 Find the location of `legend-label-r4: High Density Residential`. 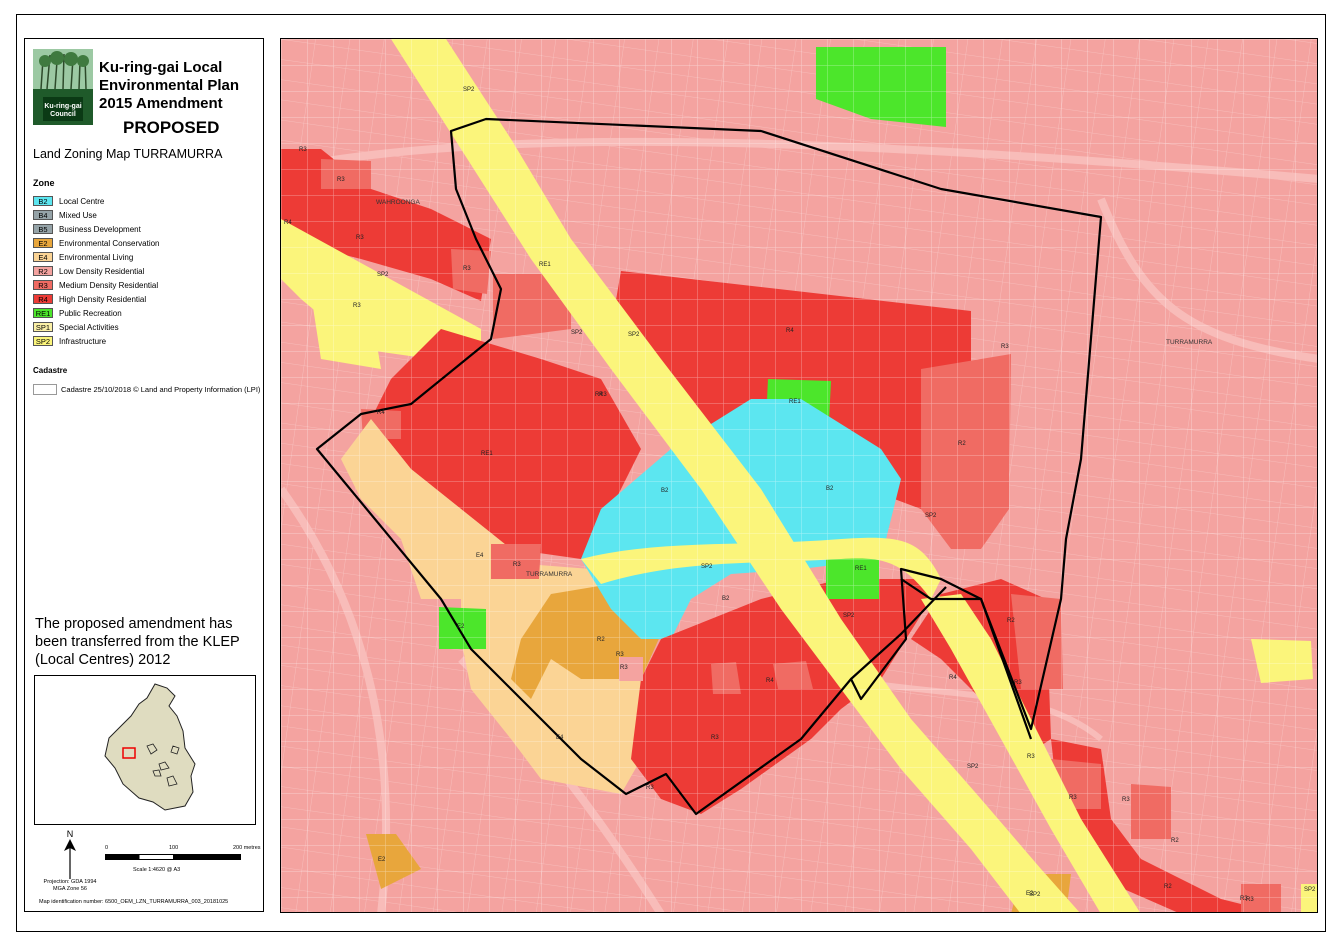

legend-label-r4: High Density Residential is located at coordinates (103, 299).